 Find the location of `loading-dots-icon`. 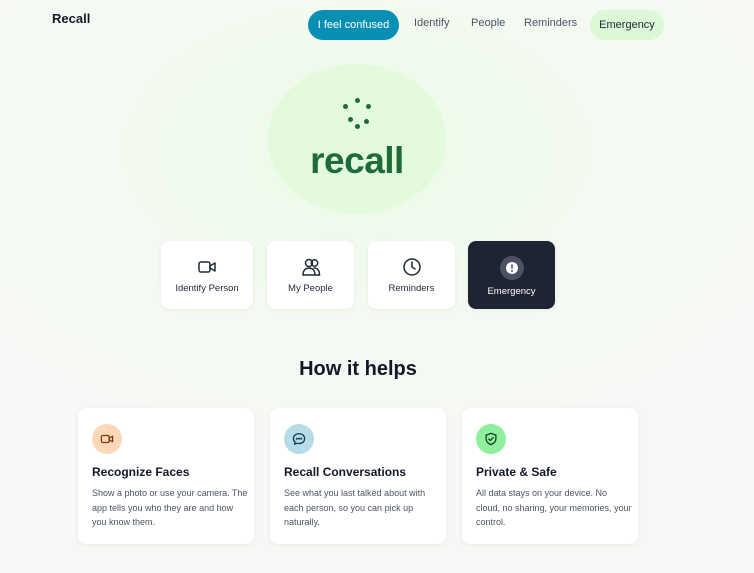

loading-dots-icon is located at coordinates (358, 116).